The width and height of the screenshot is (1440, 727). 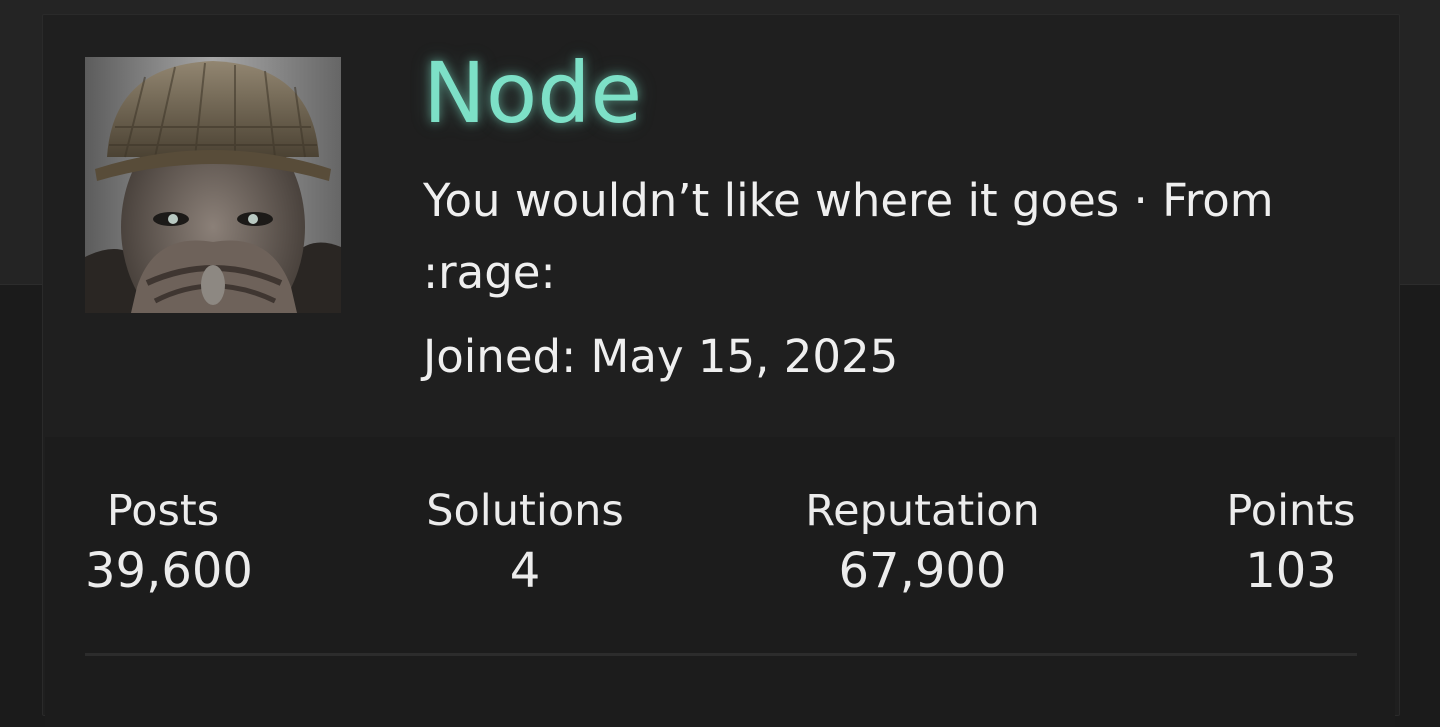 What do you see at coordinates (169, 539) in the screenshot?
I see `stat-posts: Posts 39,600` at bounding box center [169, 539].